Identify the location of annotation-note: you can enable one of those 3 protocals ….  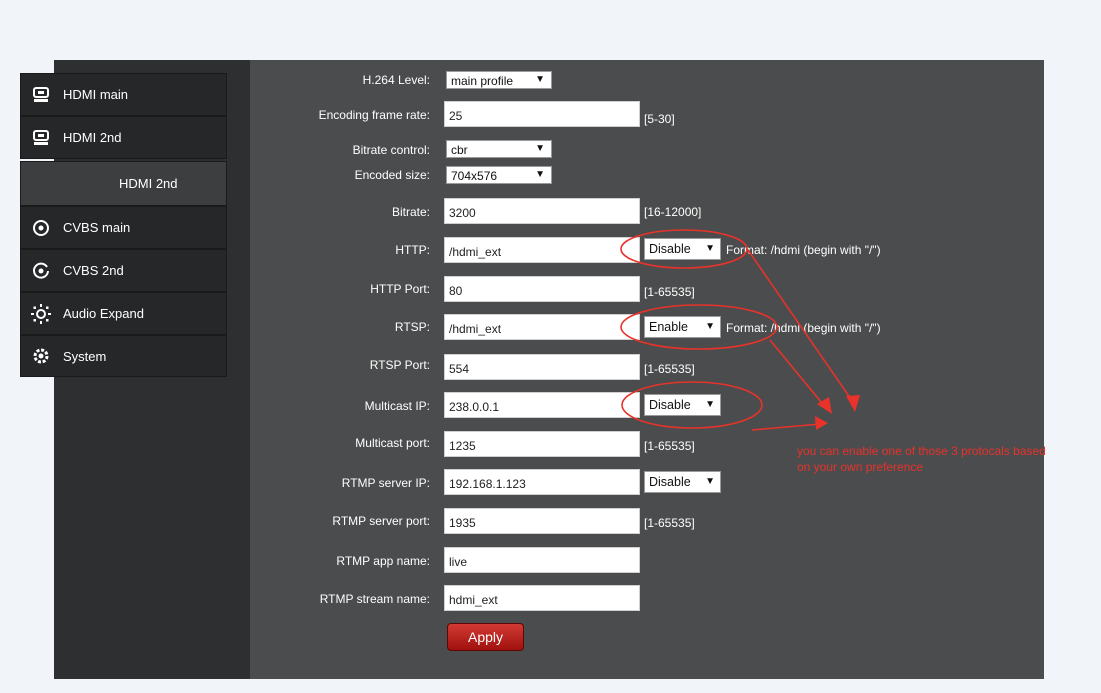
(921, 459).